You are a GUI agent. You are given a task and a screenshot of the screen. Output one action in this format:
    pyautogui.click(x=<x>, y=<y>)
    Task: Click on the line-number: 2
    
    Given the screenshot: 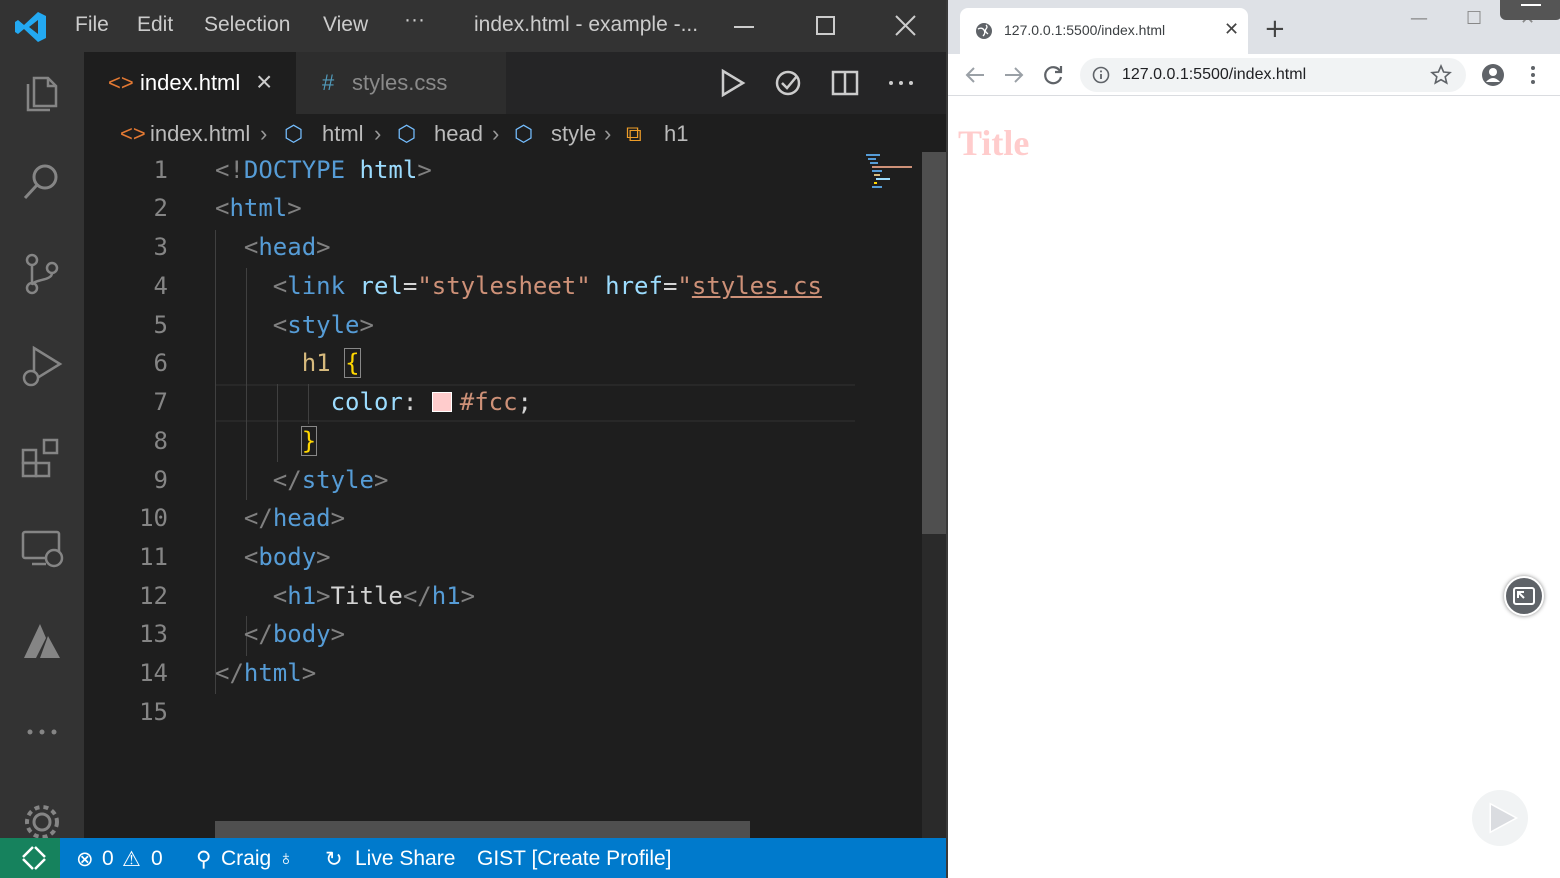 What is the action you would take?
    pyautogui.click(x=160, y=208)
    